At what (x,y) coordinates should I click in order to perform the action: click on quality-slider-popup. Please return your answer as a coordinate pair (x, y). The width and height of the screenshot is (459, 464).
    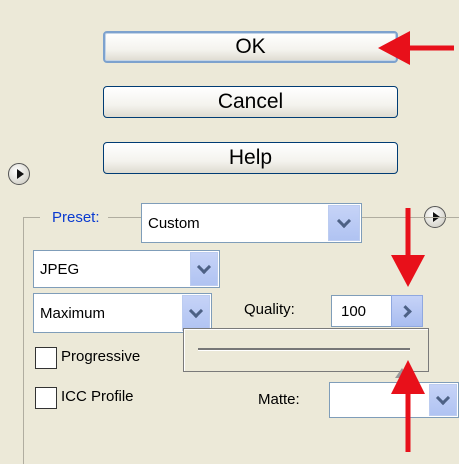
    Looking at the image, I should click on (306, 353).